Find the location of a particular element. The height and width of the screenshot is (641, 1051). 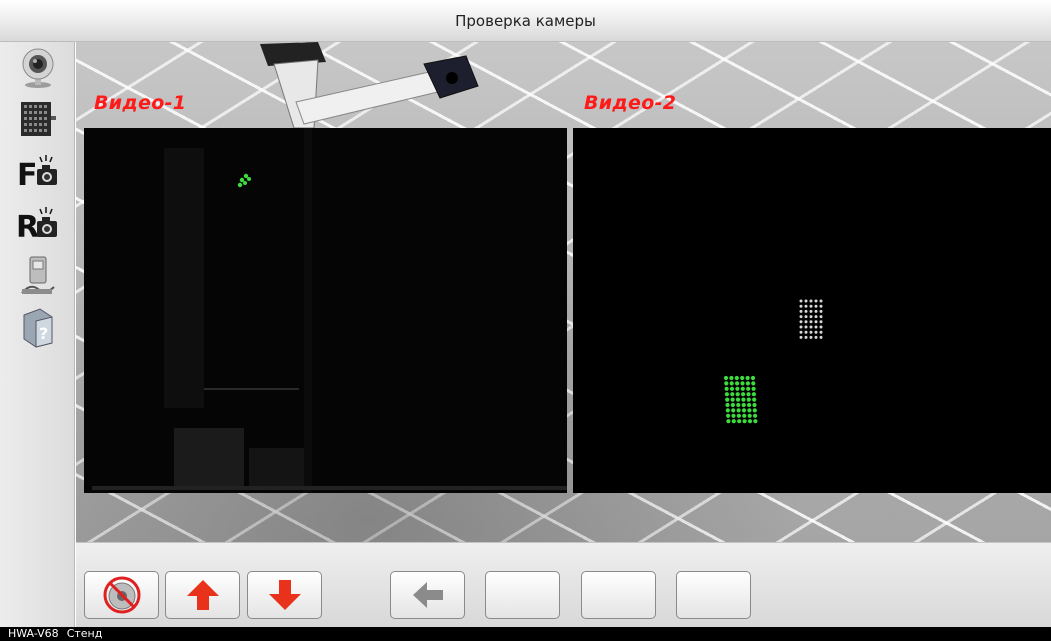

sidebar-item-help: ? is located at coordinates (38, 328).